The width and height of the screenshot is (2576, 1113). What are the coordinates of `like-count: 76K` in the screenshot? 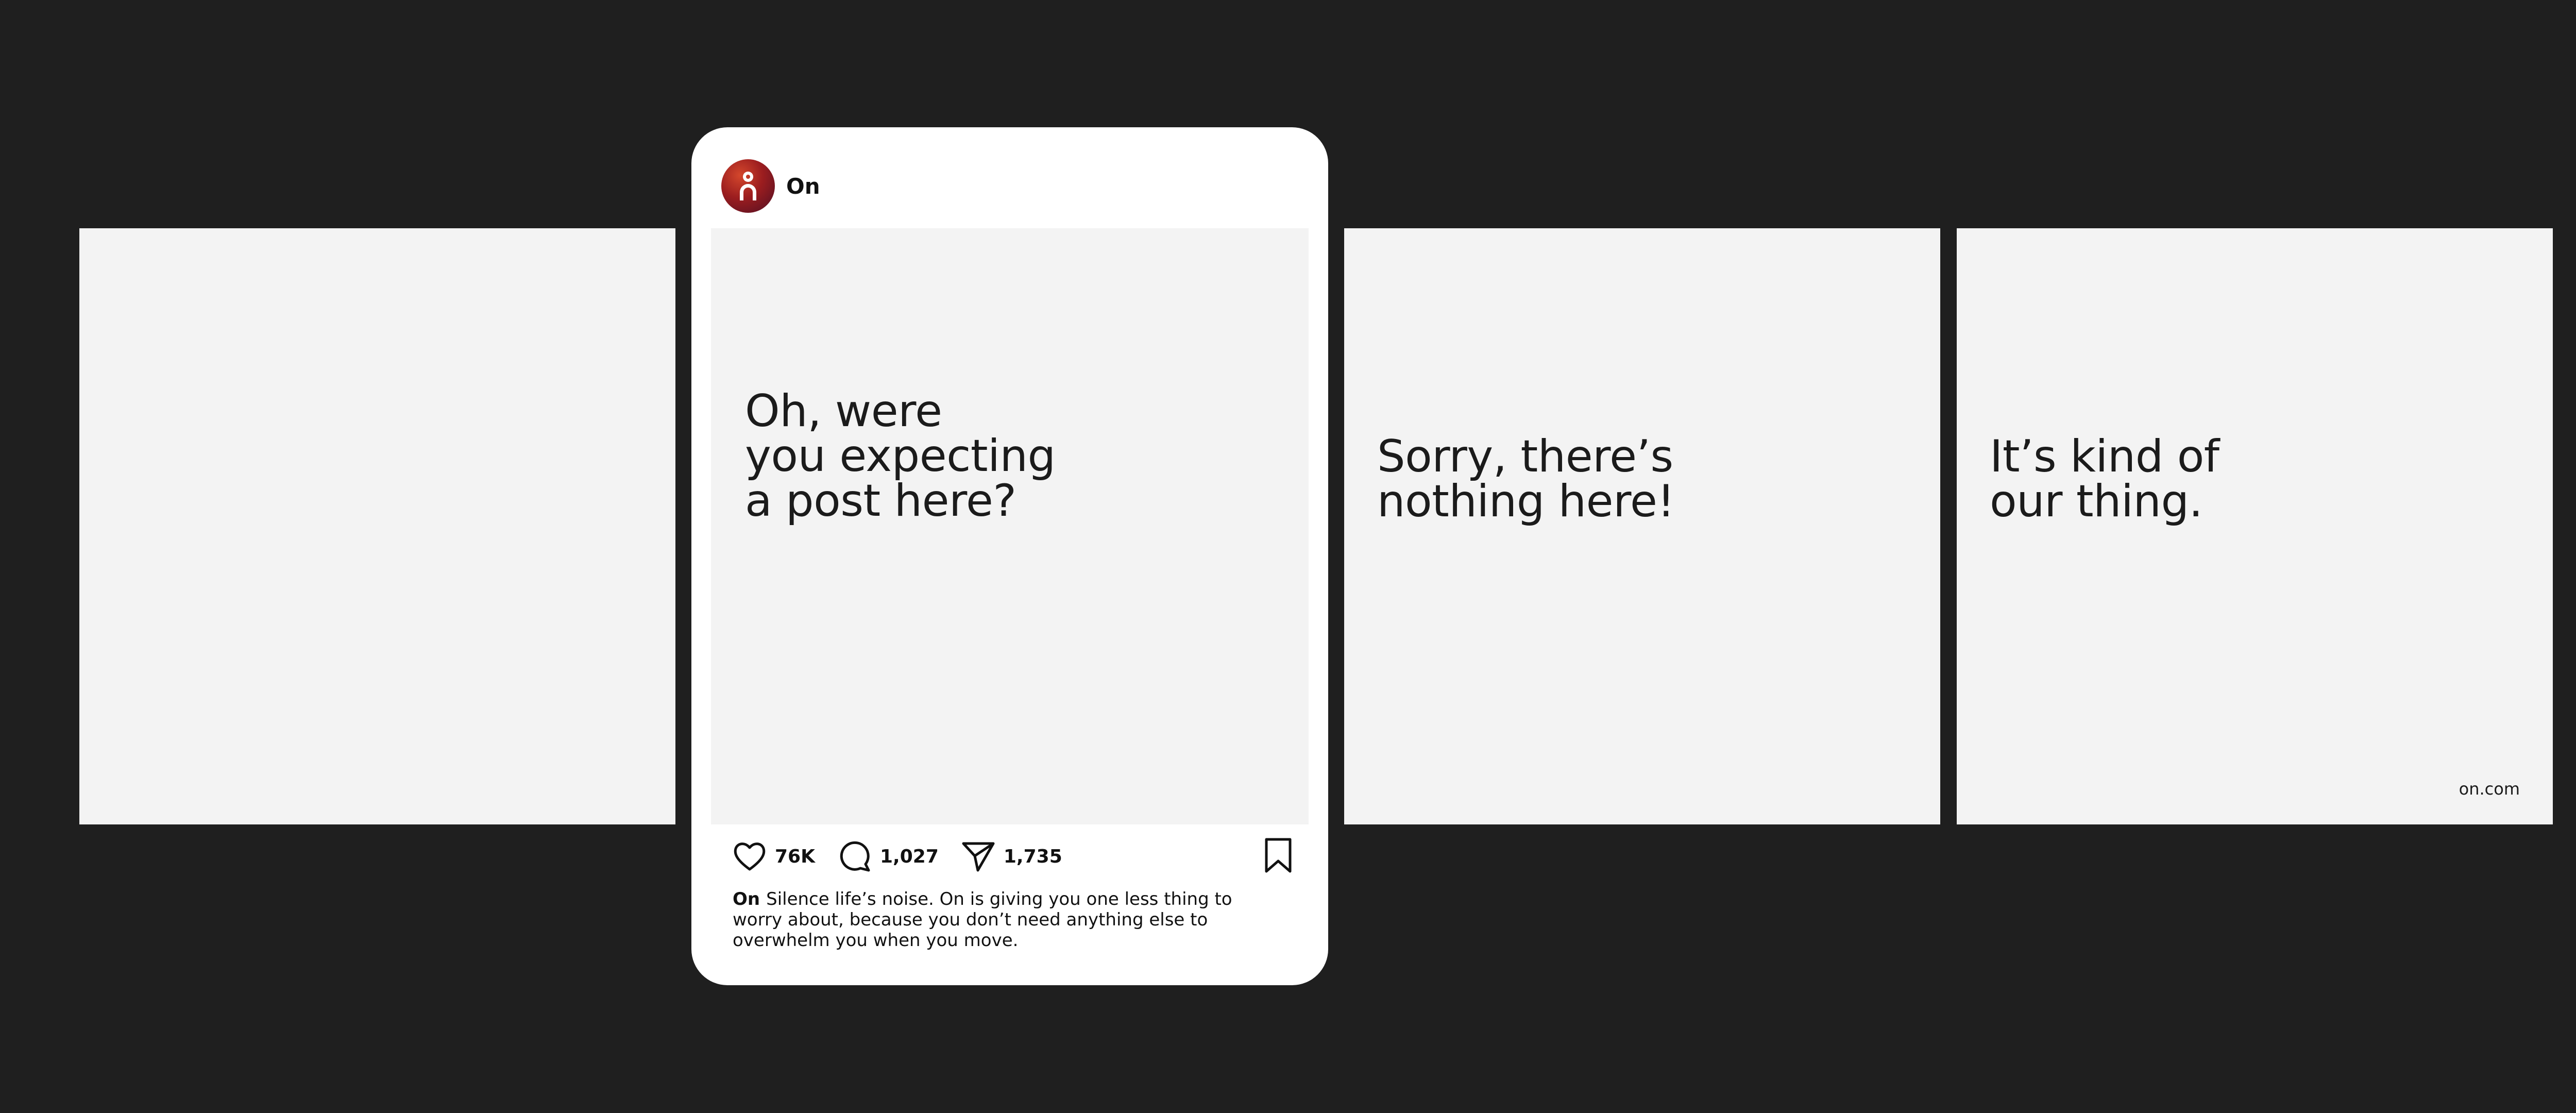 It's located at (795, 856).